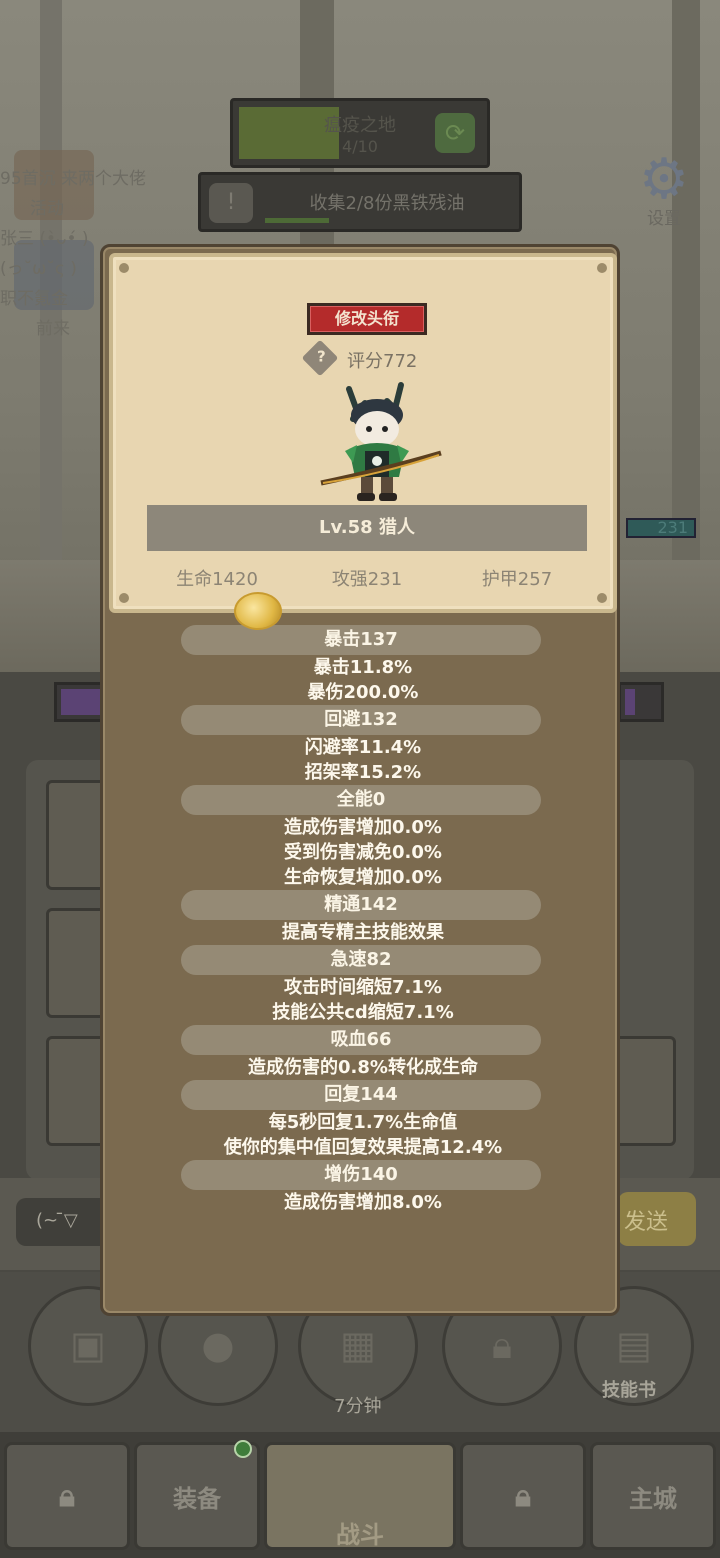 This screenshot has width=720, height=1558. I want to click on chest-timer: 7分钟, so click(358, 1406).